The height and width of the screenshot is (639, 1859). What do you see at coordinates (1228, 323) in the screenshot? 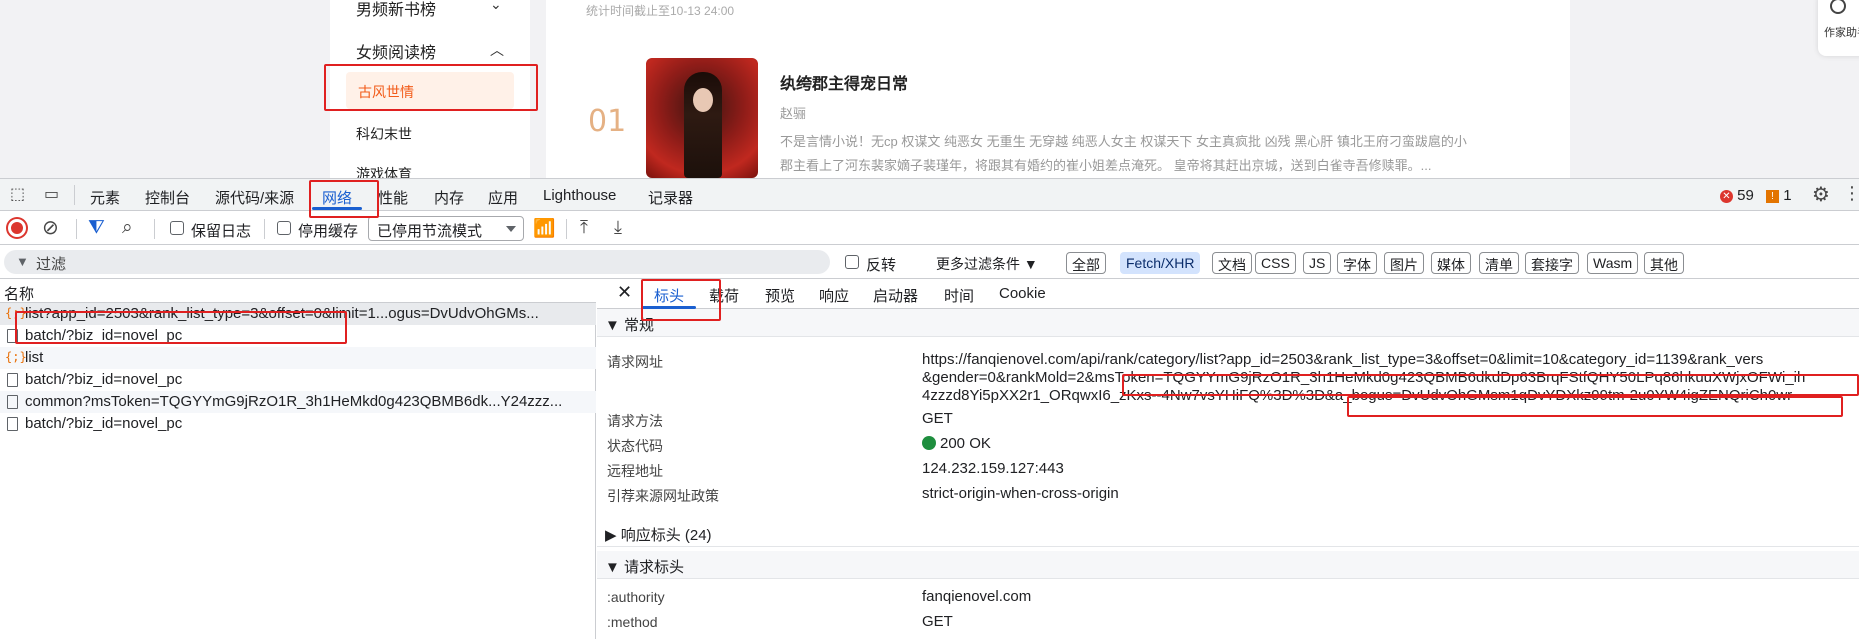
I see `section-general: ▼ 常规` at bounding box center [1228, 323].